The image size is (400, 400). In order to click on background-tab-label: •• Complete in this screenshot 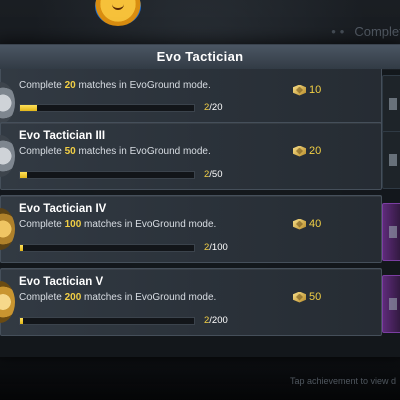, I will do `click(365, 31)`.